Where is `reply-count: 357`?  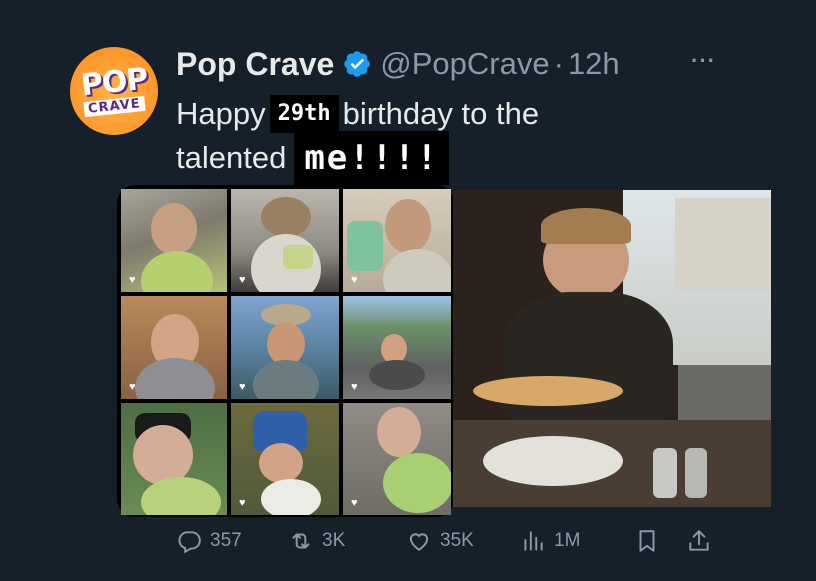 reply-count: 357 is located at coordinates (226, 540).